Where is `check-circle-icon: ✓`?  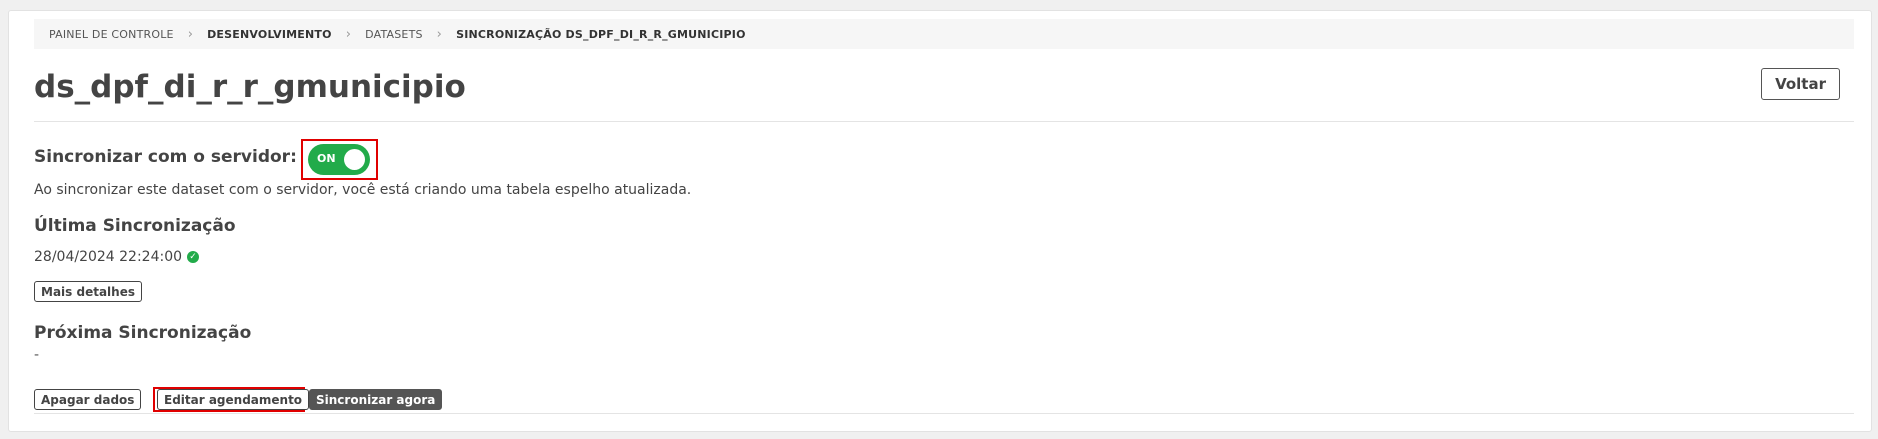
check-circle-icon: ✓ is located at coordinates (193, 257).